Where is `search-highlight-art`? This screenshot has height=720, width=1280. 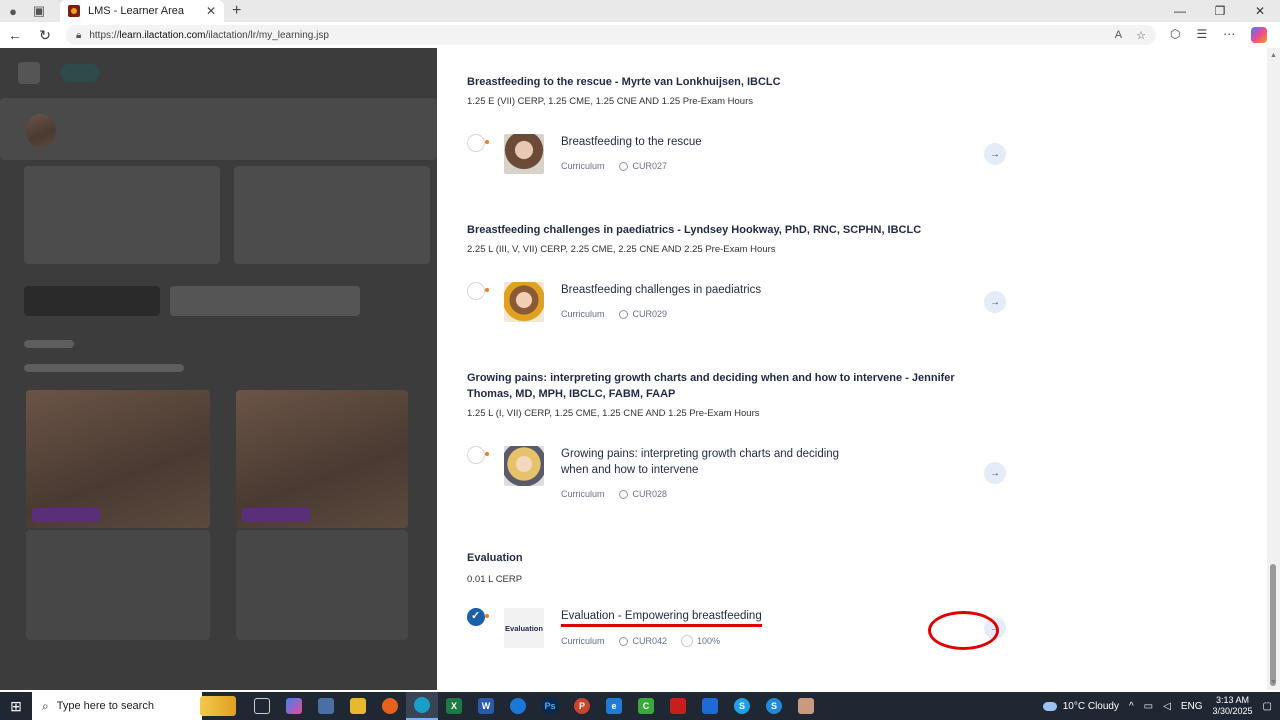 search-highlight-art is located at coordinates (218, 706).